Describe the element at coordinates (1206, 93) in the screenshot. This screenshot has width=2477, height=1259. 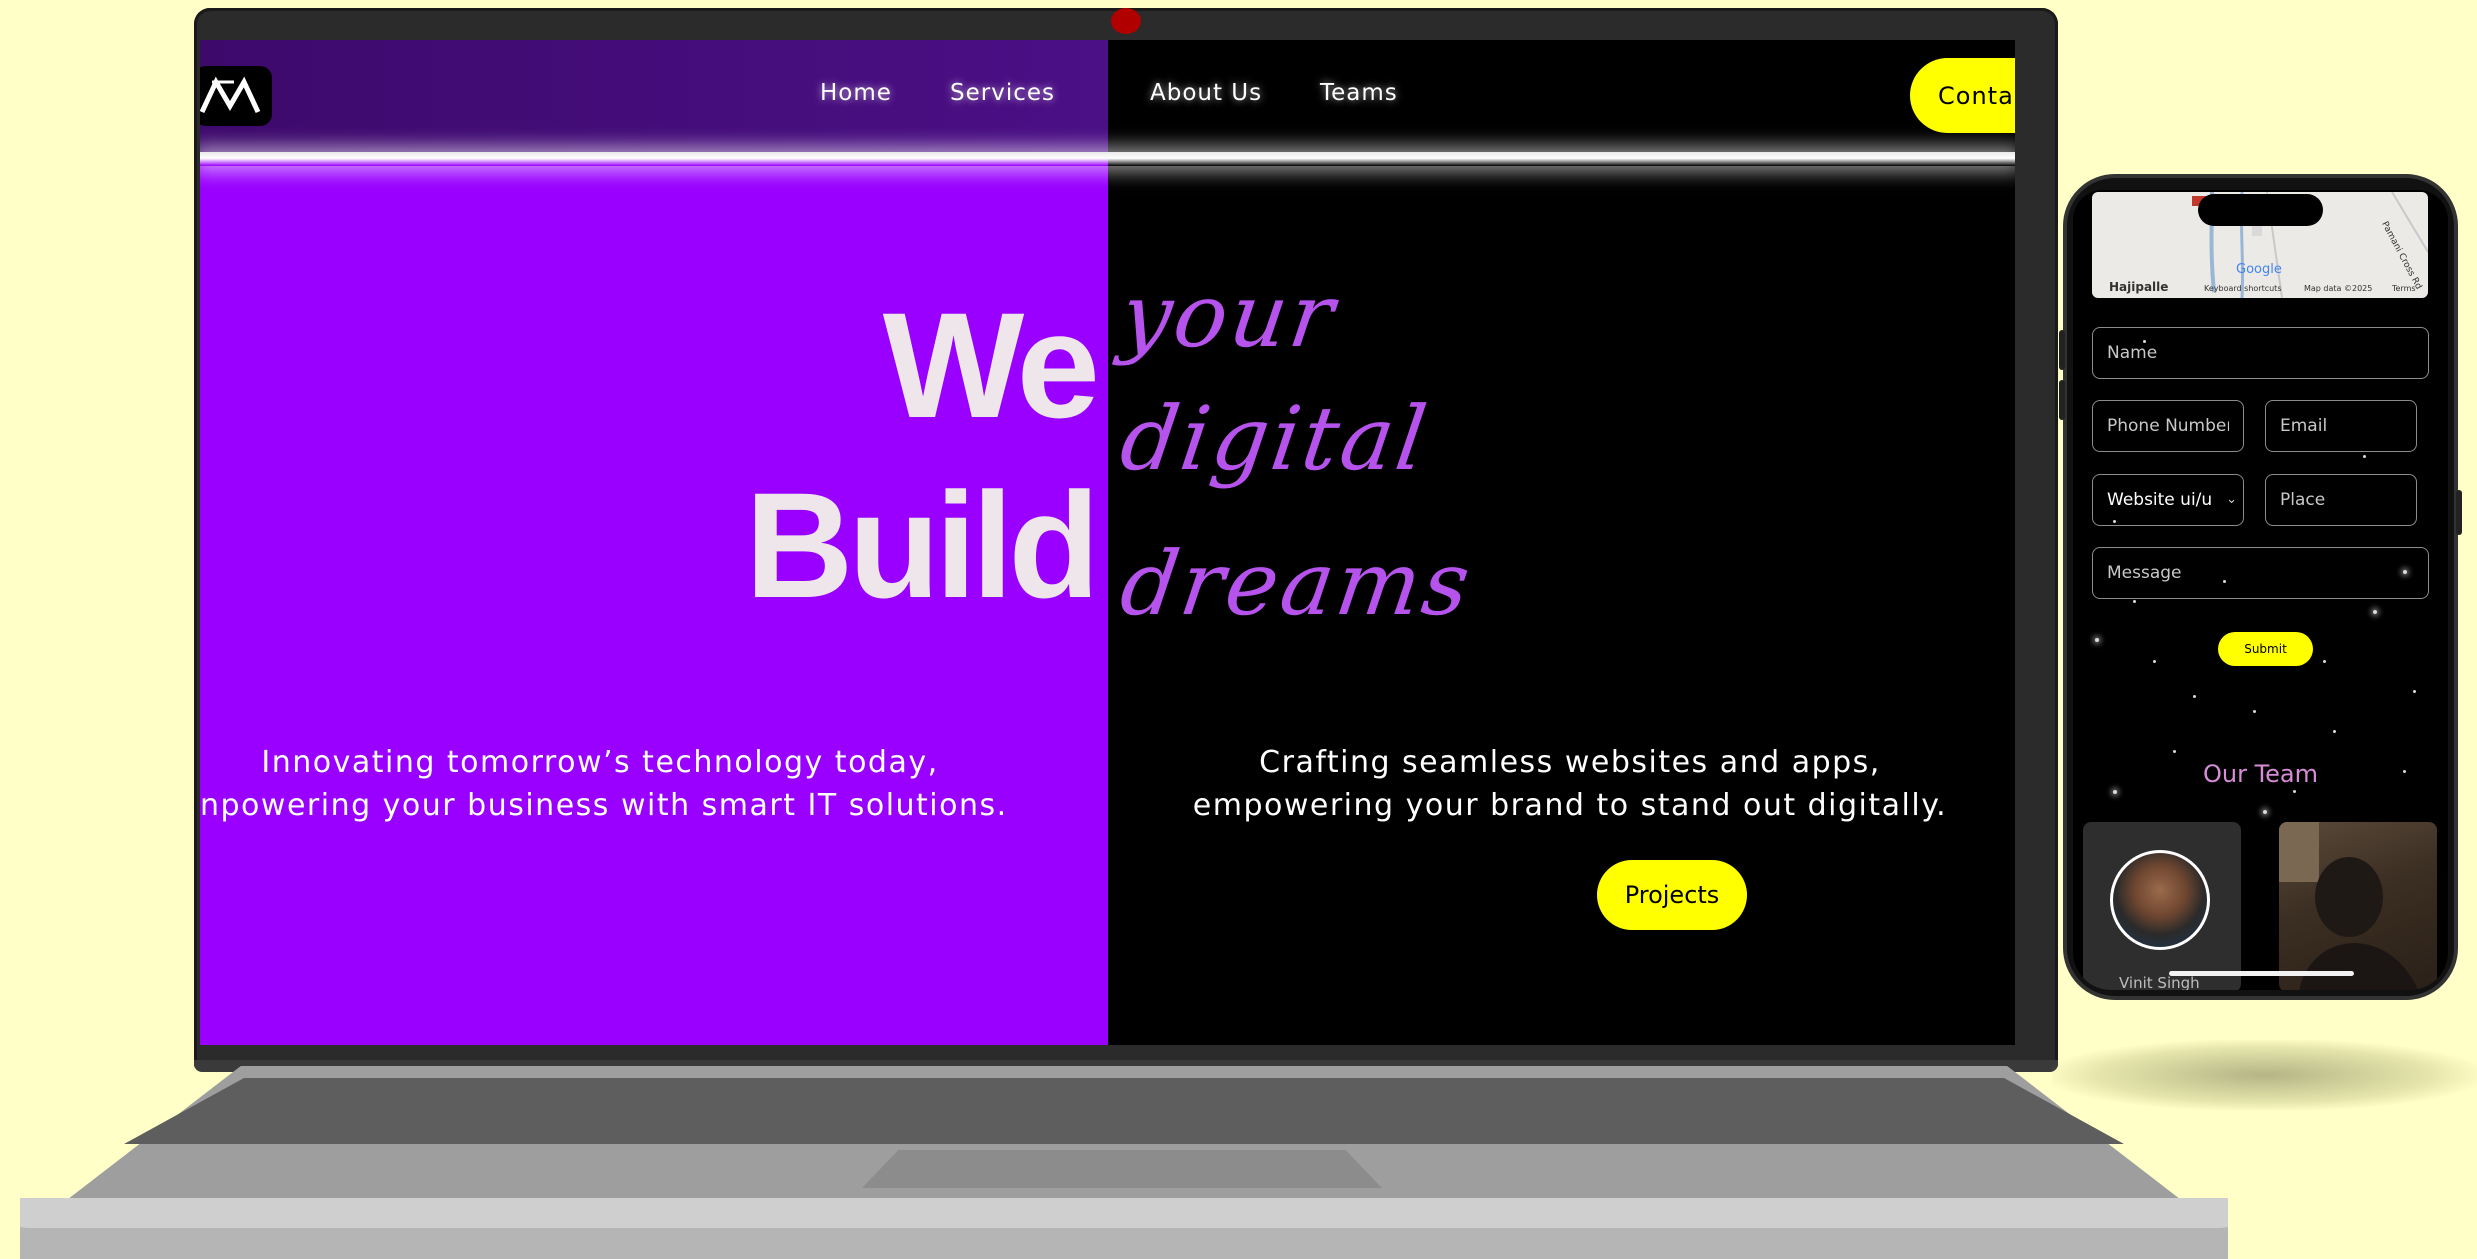
I see `nav-about-us: About Us` at that location.